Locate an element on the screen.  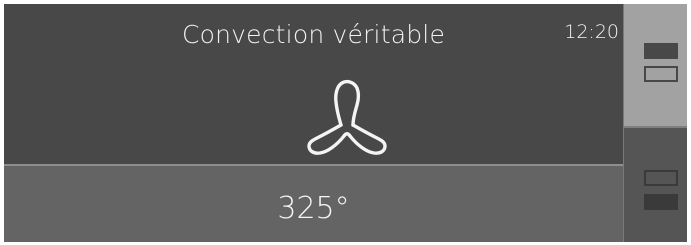
lower-oven-icon is located at coordinates (656, 185).